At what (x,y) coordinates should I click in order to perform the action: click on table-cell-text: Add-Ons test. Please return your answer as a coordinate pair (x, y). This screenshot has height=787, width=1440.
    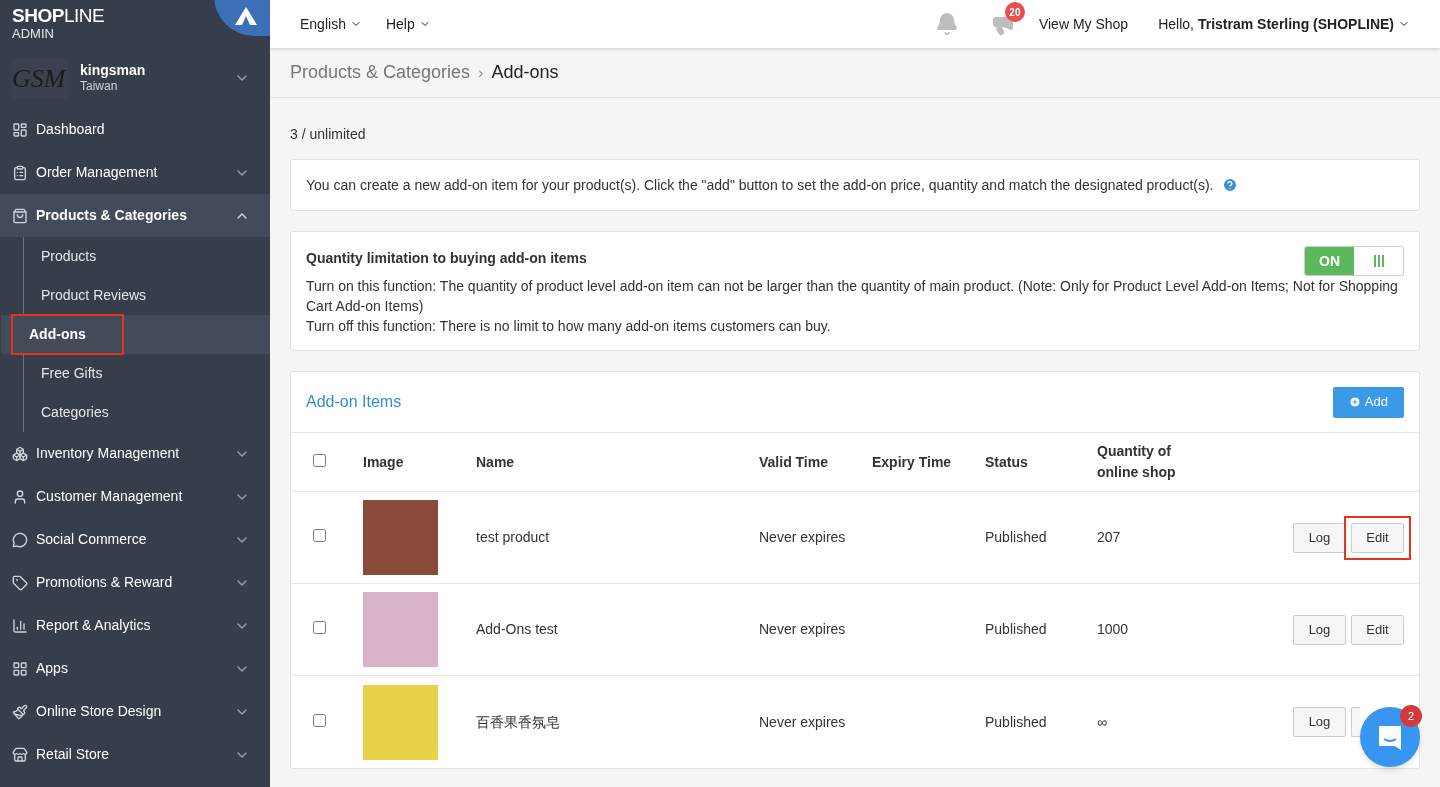
    Looking at the image, I should click on (517, 629).